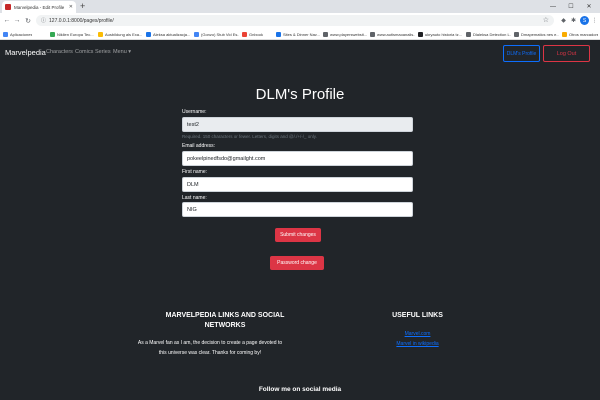 The width and height of the screenshot is (600, 400). I want to click on page-title: DLM's Profile, so click(300, 94).